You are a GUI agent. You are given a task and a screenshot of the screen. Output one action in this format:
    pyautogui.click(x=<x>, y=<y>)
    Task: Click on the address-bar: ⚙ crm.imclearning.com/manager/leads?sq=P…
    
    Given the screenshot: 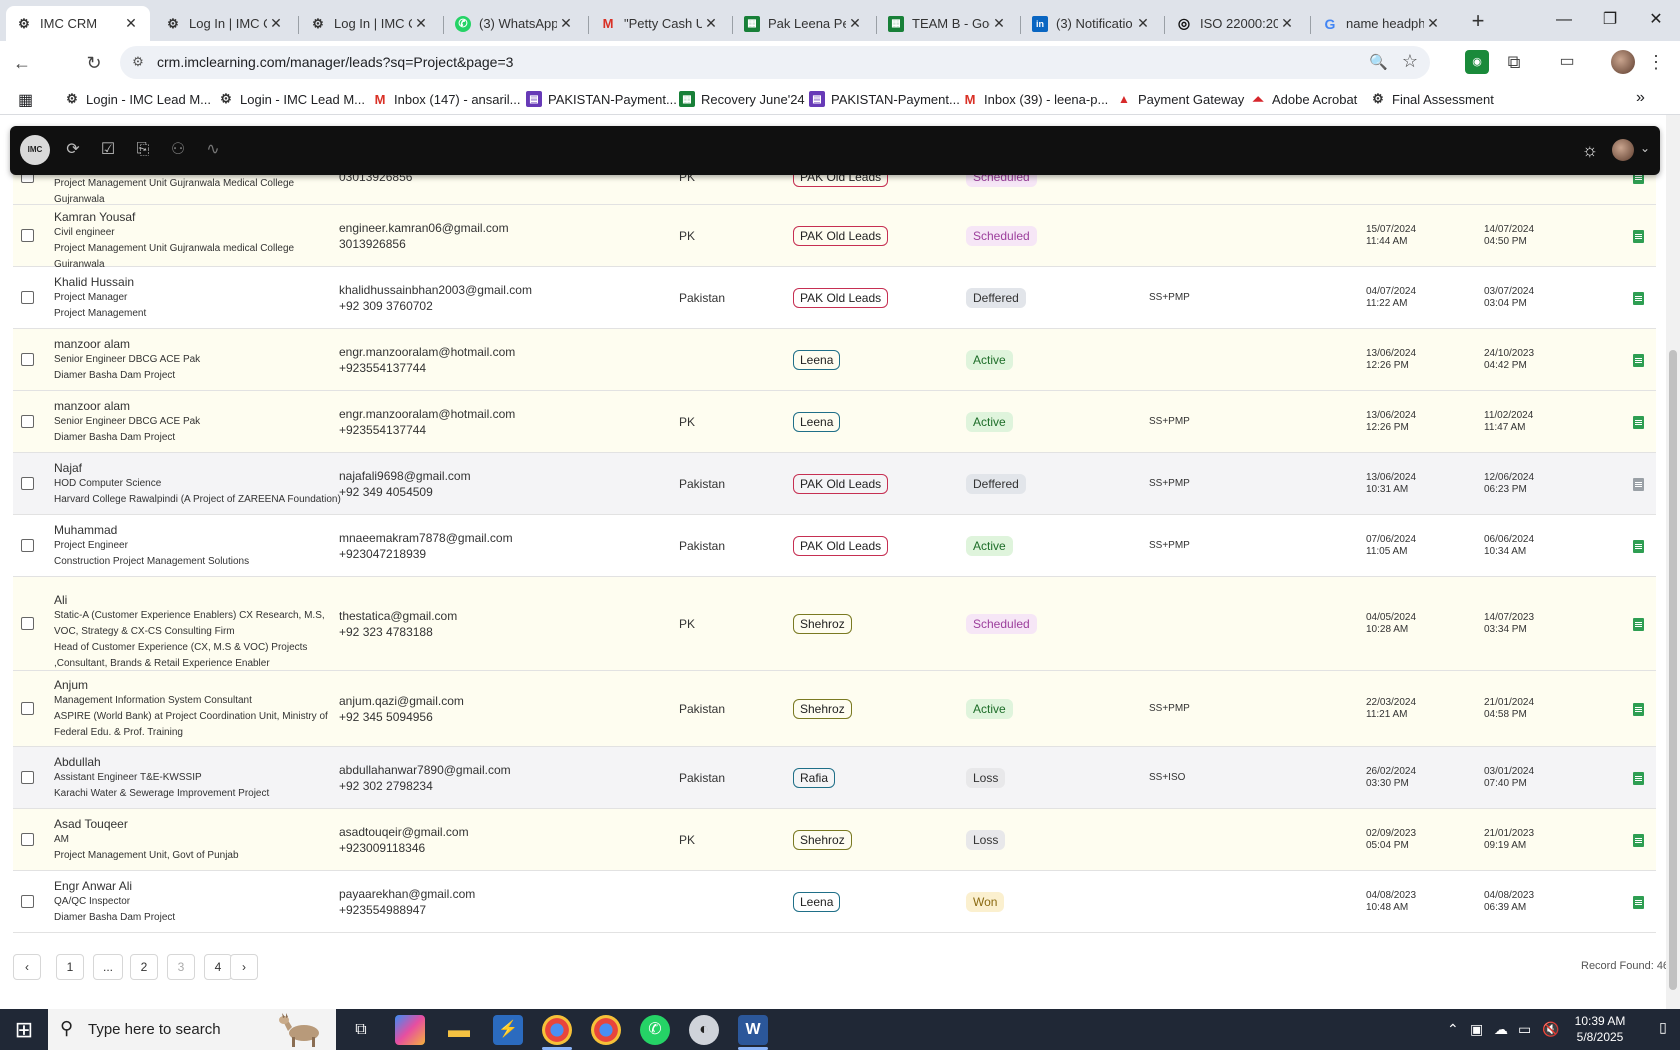 What is the action you would take?
    pyautogui.click(x=775, y=62)
    